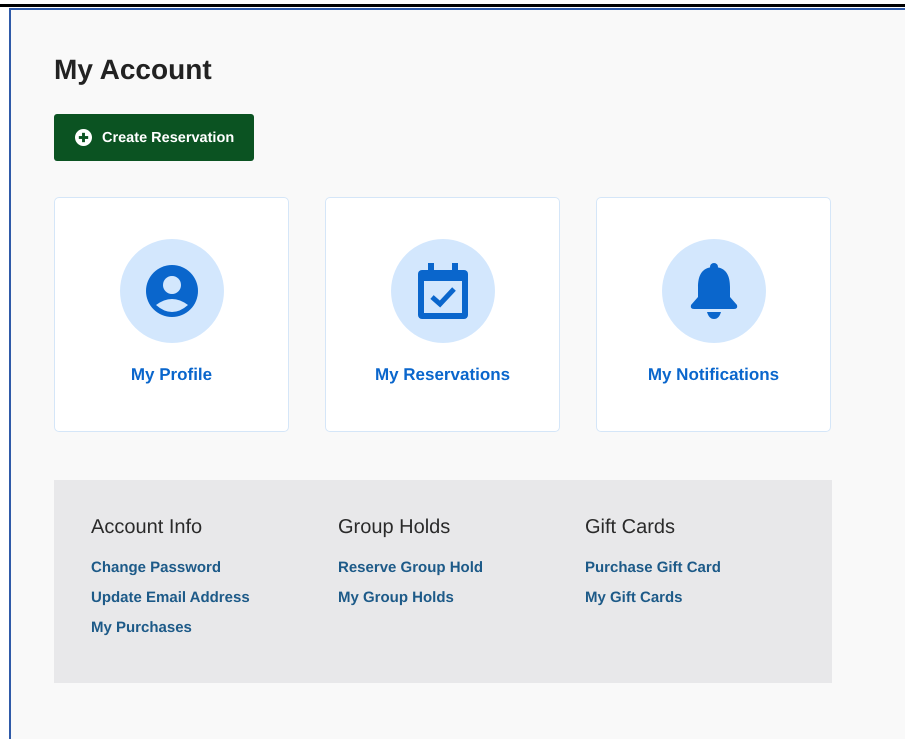 The width and height of the screenshot is (905, 739). What do you see at coordinates (147, 527) in the screenshot?
I see `section-heading: Account Info` at bounding box center [147, 527].